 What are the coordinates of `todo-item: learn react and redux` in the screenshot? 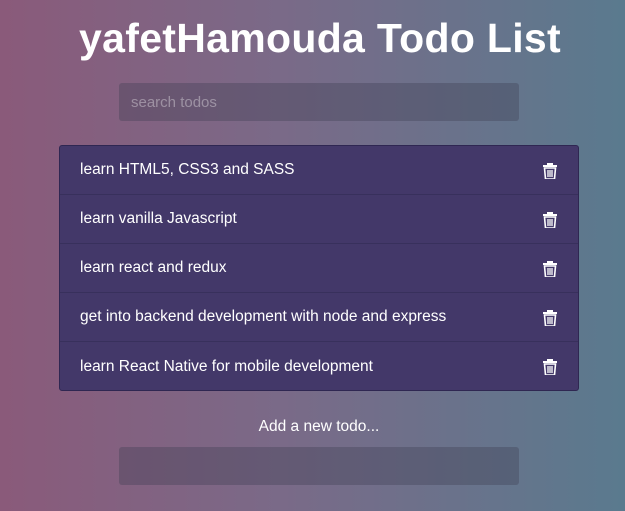 It's located at (319, 268).